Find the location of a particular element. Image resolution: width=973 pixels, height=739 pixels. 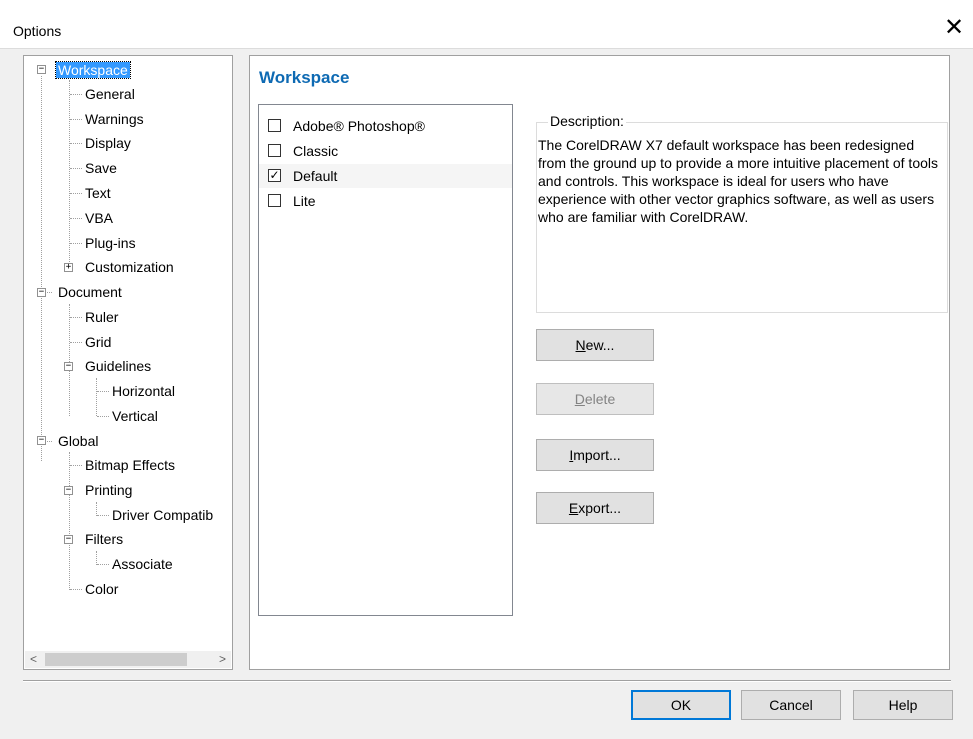

expand-icon: + is located at coordinates (68, 267).